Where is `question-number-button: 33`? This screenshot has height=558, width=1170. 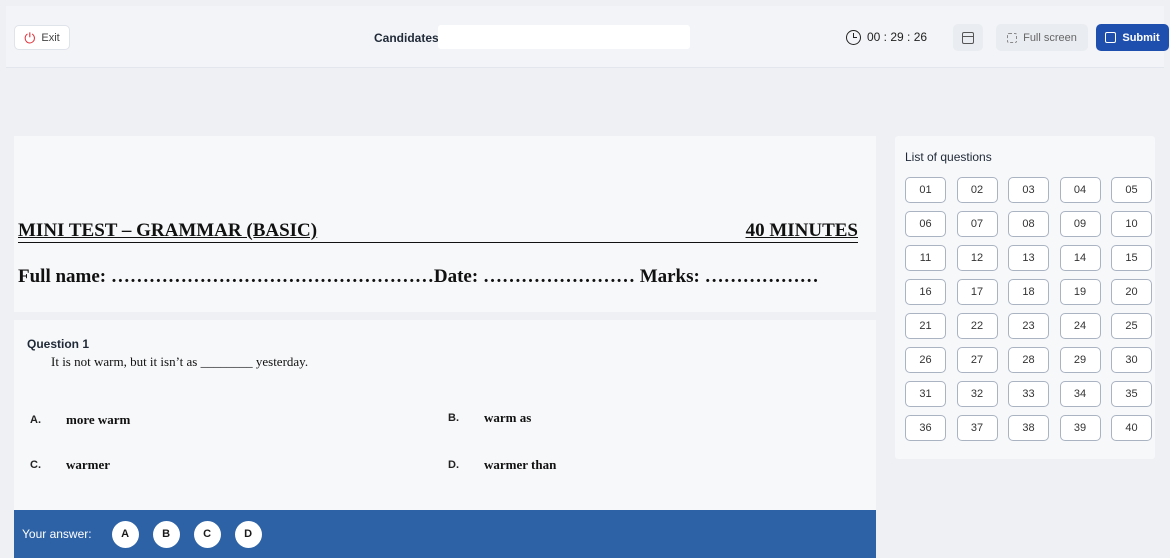
question-number-button: 33 is located at coordinates (1028, 394).